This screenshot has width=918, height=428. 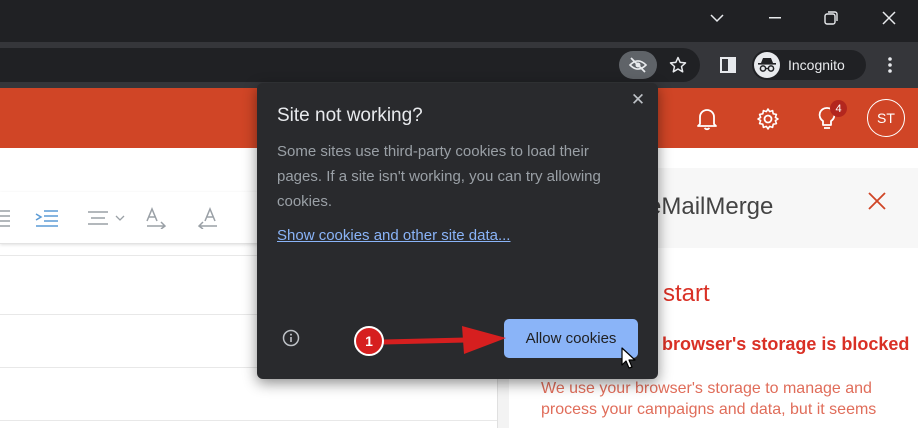 What do you see at coordinates (838, 108) in the screenshot?
I see `notification-count-badge: 4` at bounding box center [838, 108].